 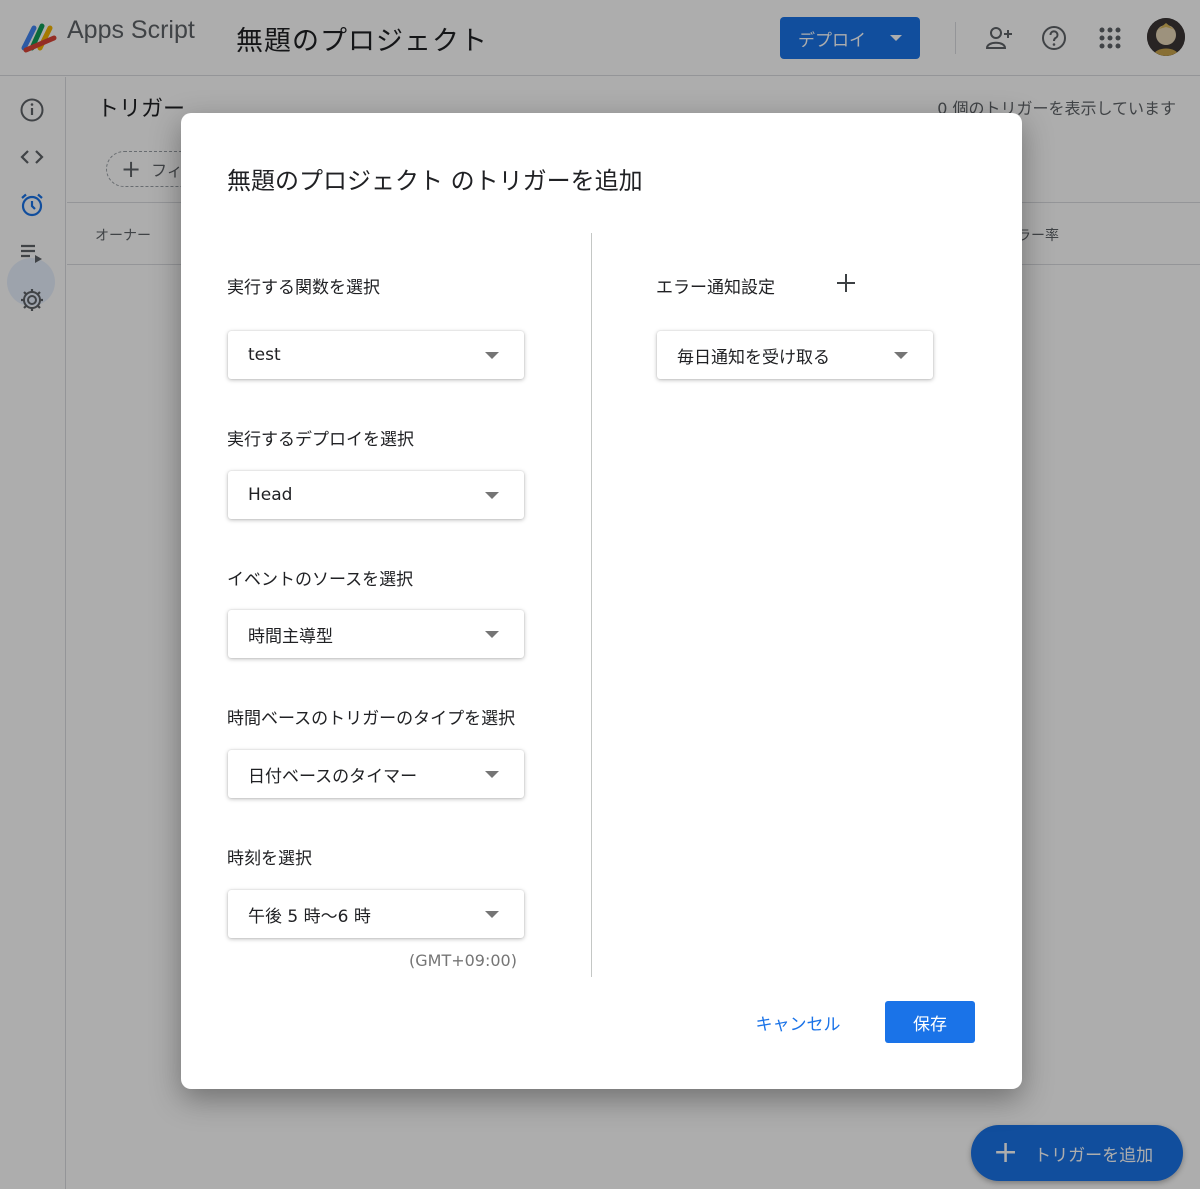 What do you see at coordinates (333, 776) in the screenshot?
I see `timer-type-value: 日付ベースのタイマー` at bounding box center [333, 776].